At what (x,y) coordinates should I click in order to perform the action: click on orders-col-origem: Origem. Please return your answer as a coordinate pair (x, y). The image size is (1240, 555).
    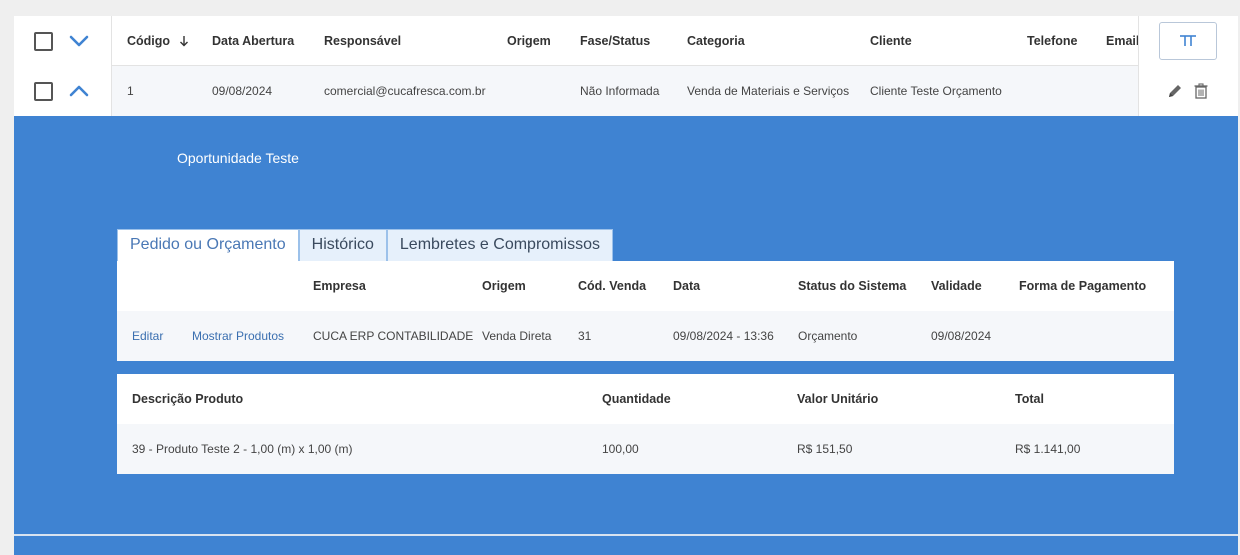
    Looking at the image, I should click on (504, 286).